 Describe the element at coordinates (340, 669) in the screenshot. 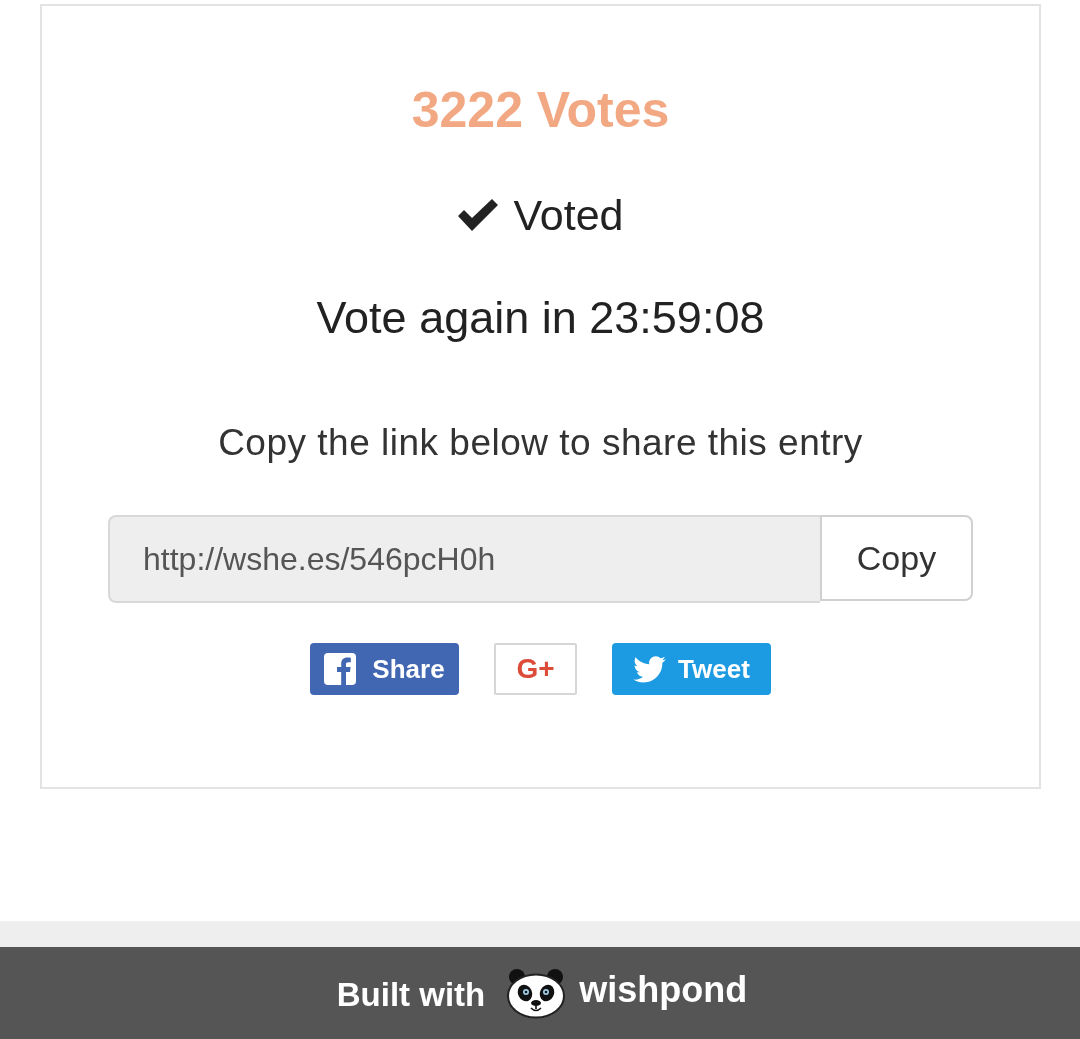

I see `facebook-icon` at that location.